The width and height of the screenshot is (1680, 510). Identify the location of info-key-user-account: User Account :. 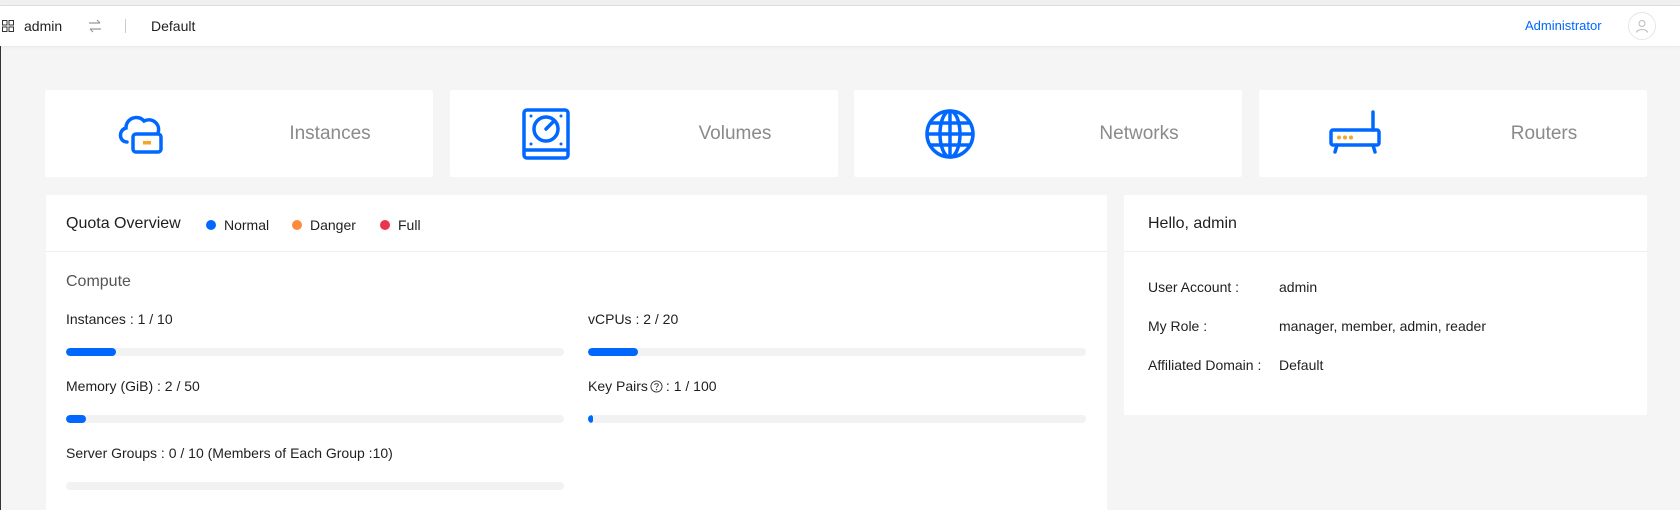
(1194, 287).